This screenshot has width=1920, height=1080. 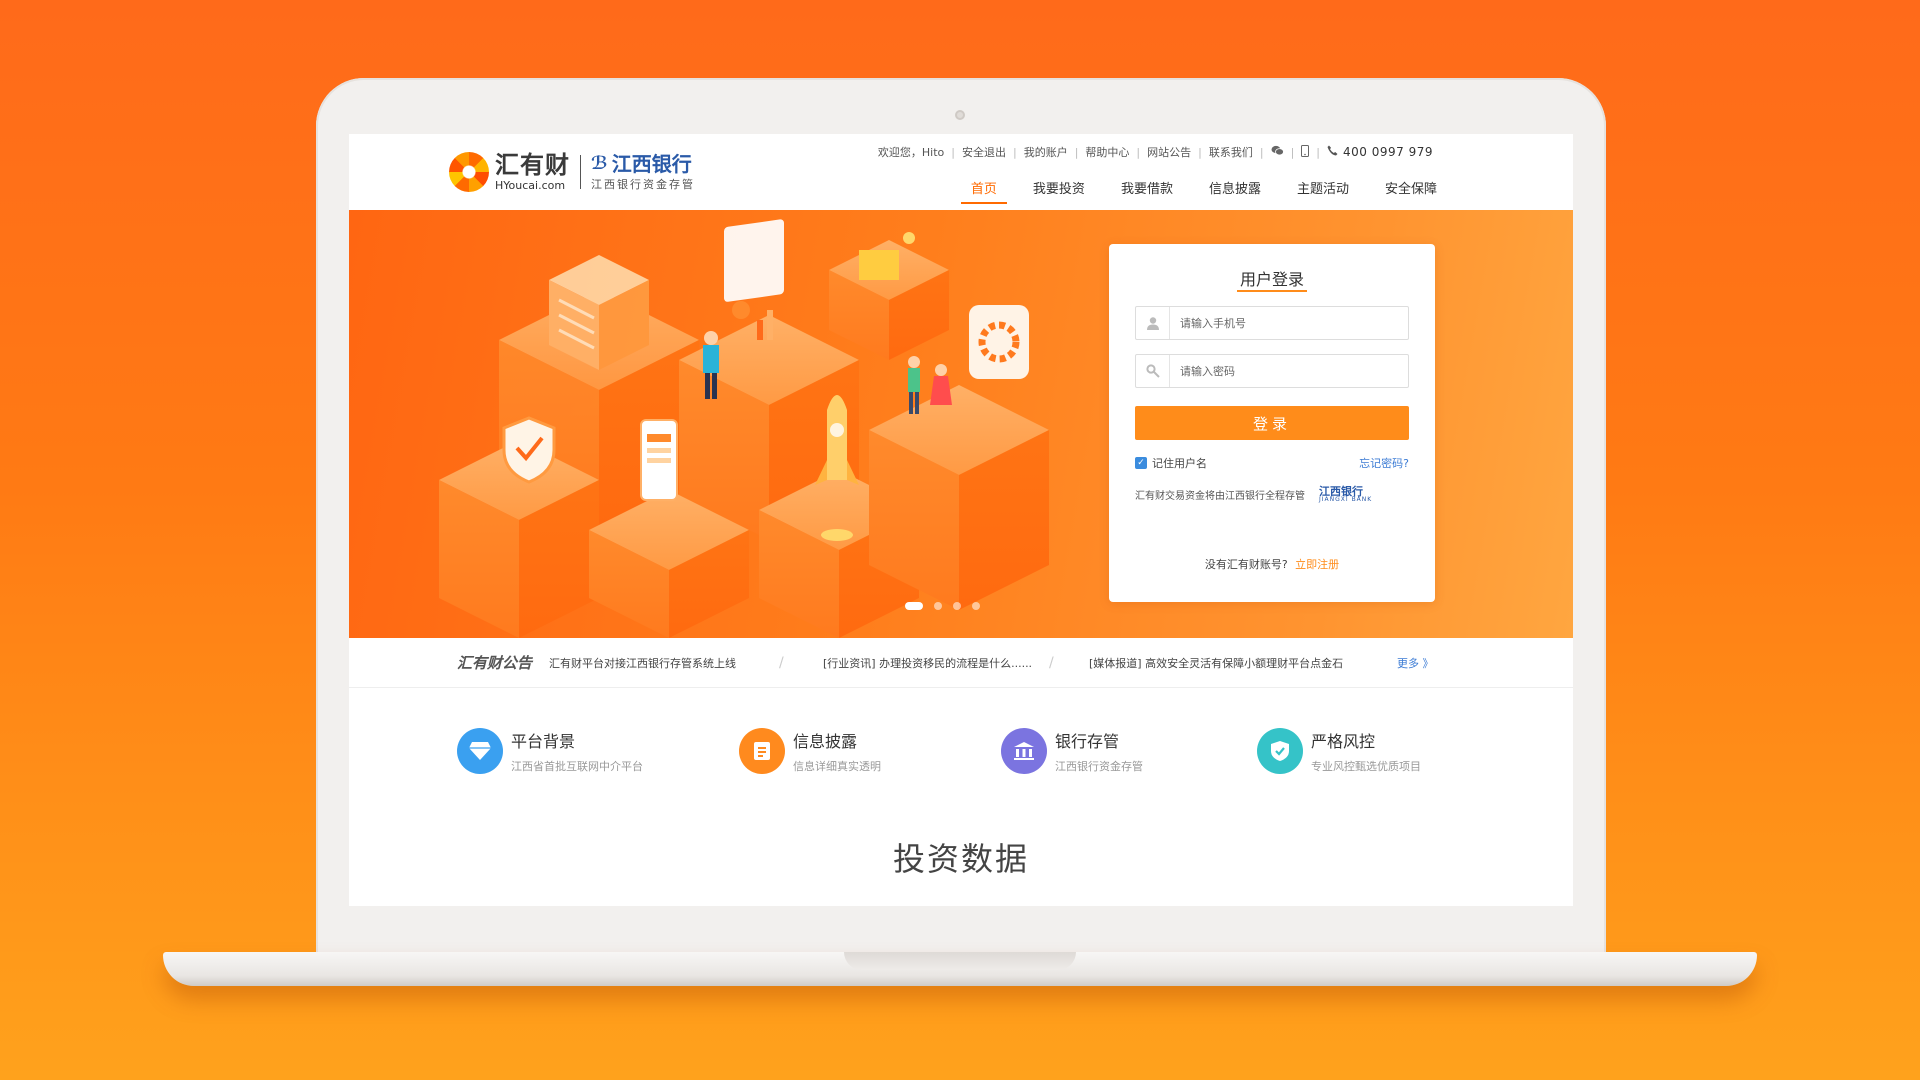 I want to click on remember-me: ✓ 记住用户名, so click(x=1171, y=463).